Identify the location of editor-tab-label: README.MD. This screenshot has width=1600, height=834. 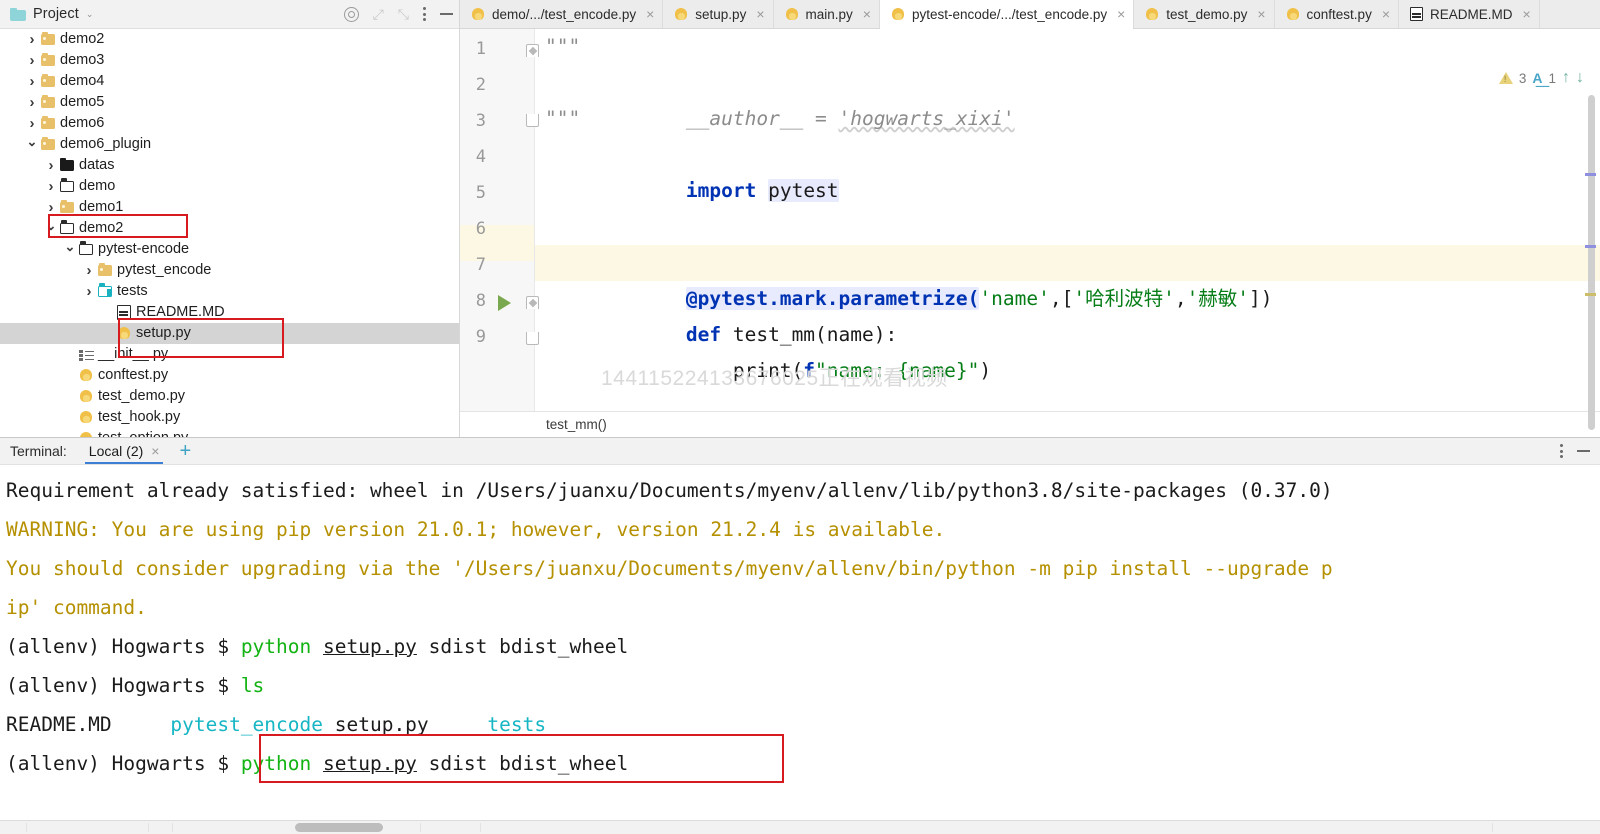
(1471, 14).